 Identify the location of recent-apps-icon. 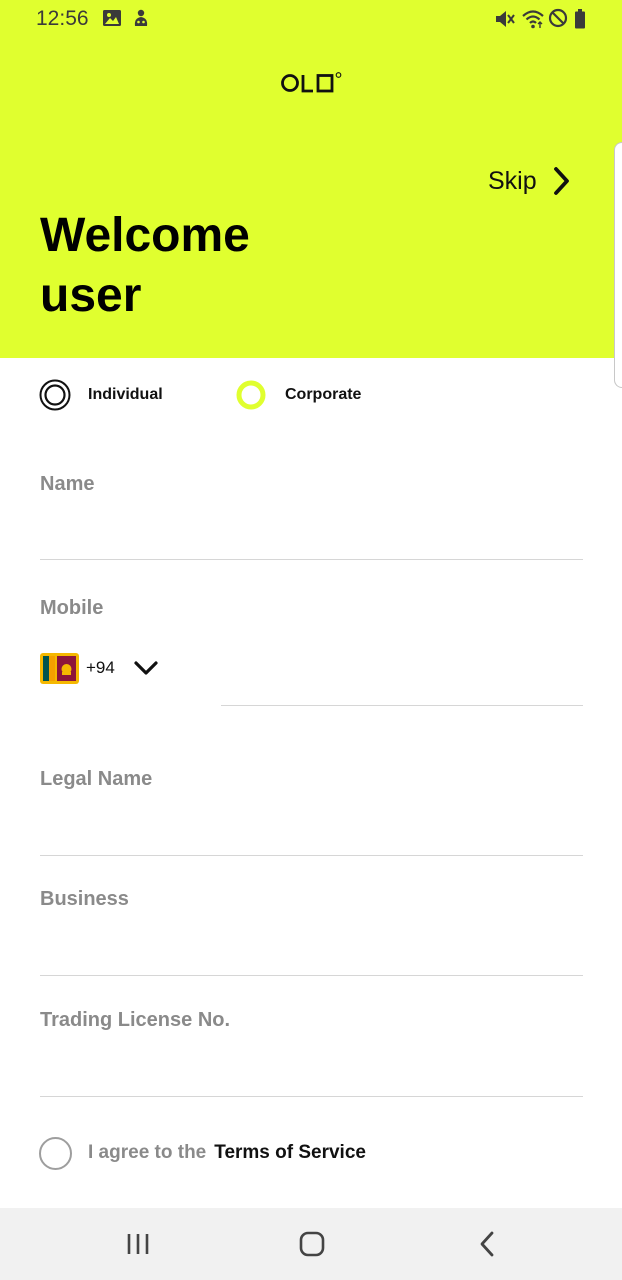
(138, 1244).